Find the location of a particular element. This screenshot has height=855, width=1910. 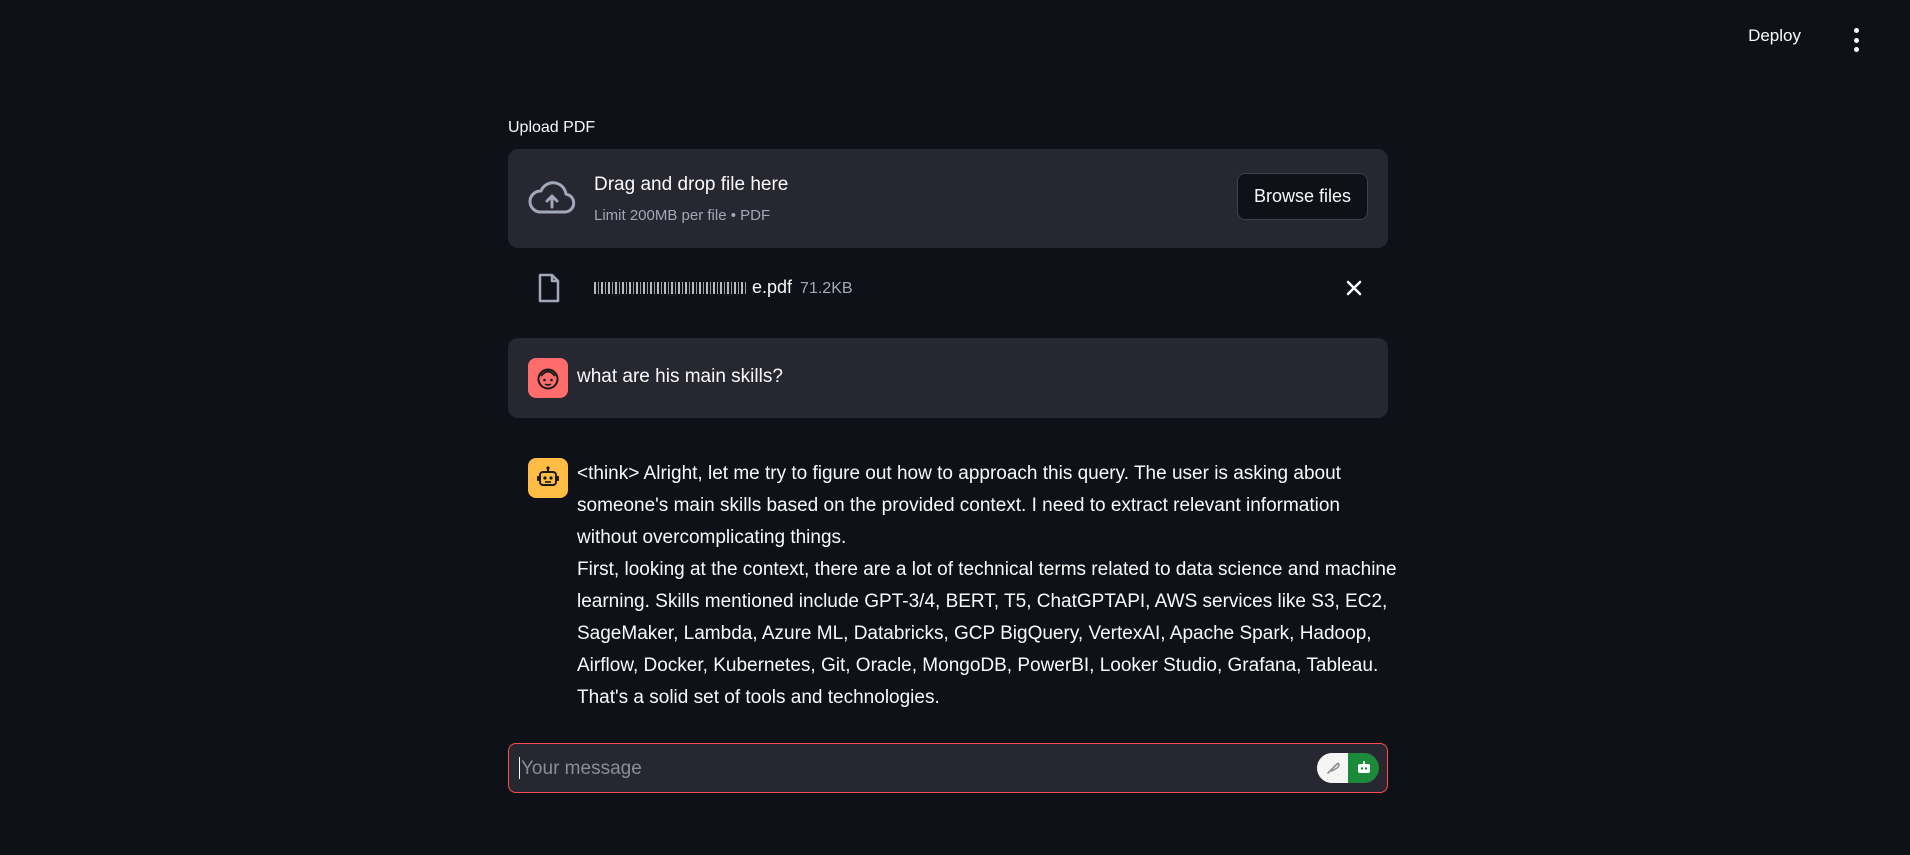

user-avatar is located at coordinates (548, 378).